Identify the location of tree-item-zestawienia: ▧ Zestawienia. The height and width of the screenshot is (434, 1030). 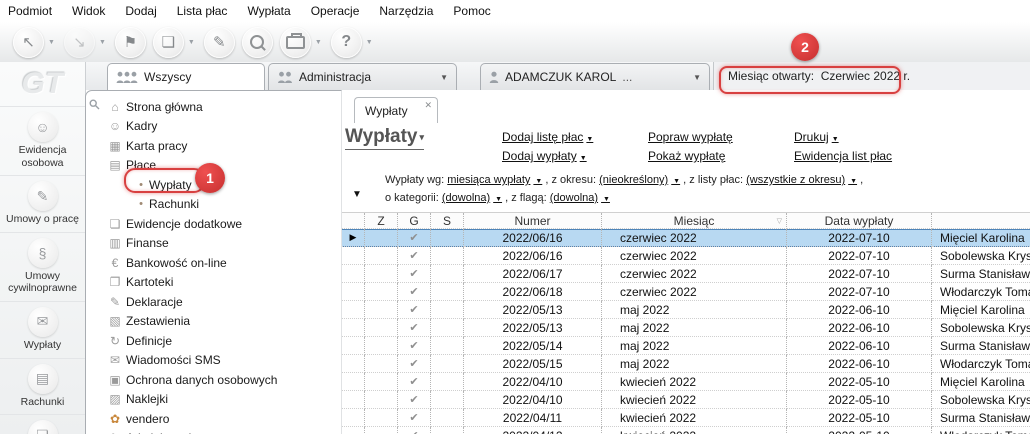
(213, 322).